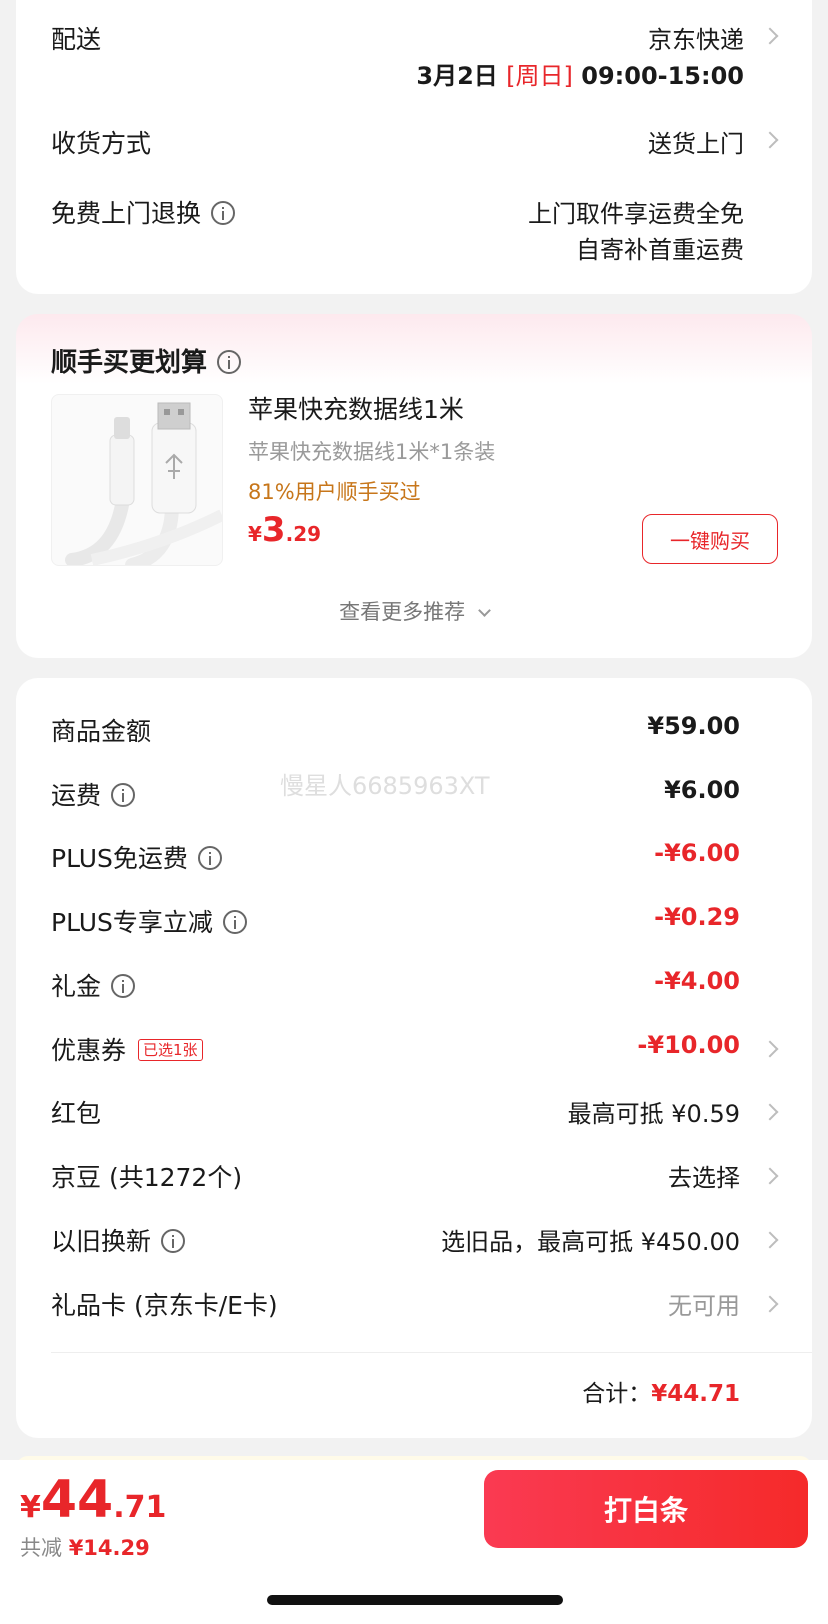 The width and height of the screenshot is (828, 1624). Describe the element at coordinates (126, 213) in the screenshot. I see `free-return-text: 免费上门退换` at that location.